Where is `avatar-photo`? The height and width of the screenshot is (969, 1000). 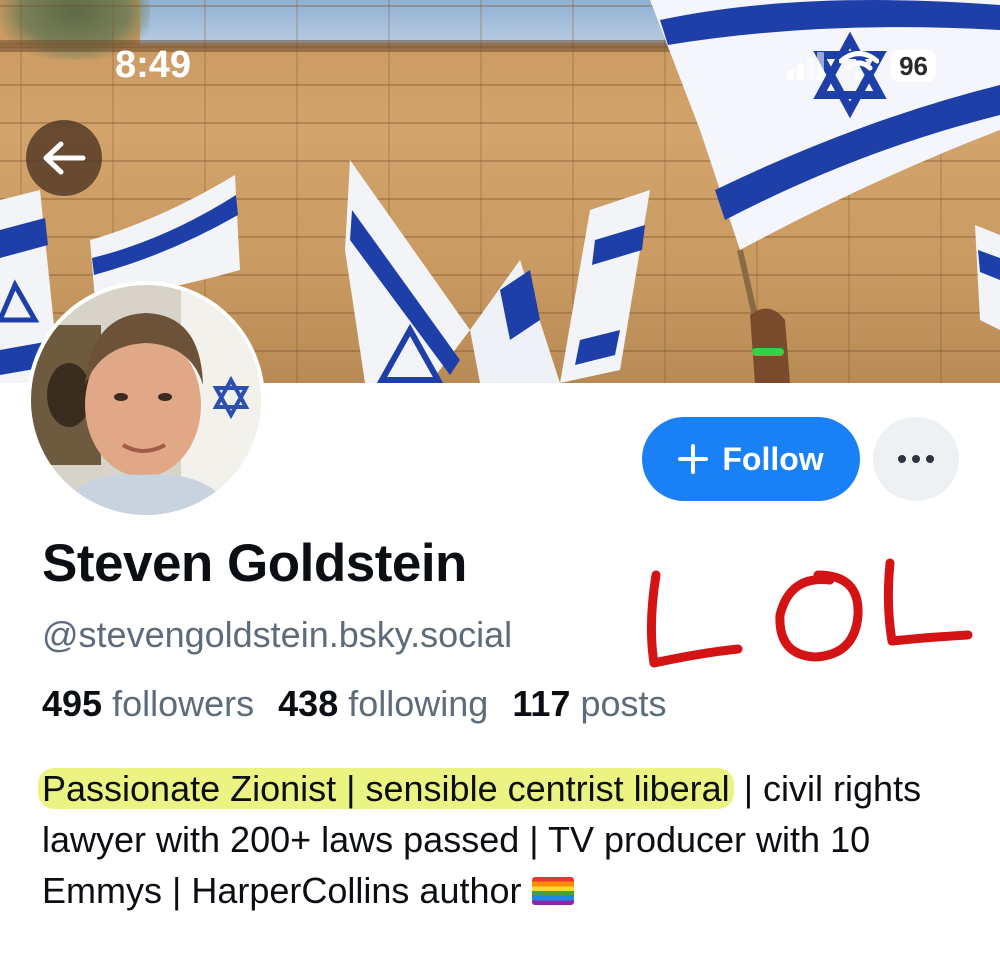
avatar-photo is located at coordinates (146, 400).